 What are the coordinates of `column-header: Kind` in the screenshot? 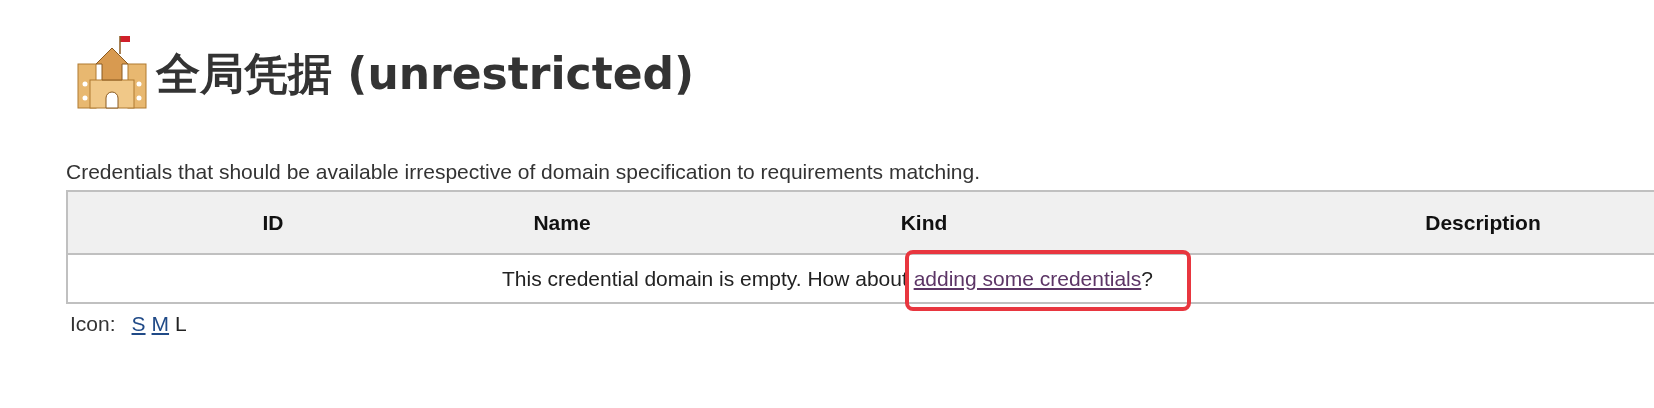 It's located at (924, 222).